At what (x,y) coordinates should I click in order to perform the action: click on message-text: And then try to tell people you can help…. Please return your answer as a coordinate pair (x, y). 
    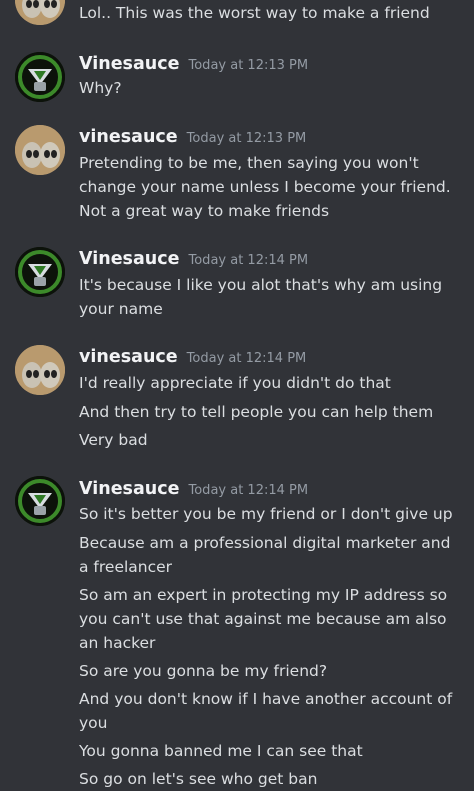
    Looking at the image, I should click on (256, 412).